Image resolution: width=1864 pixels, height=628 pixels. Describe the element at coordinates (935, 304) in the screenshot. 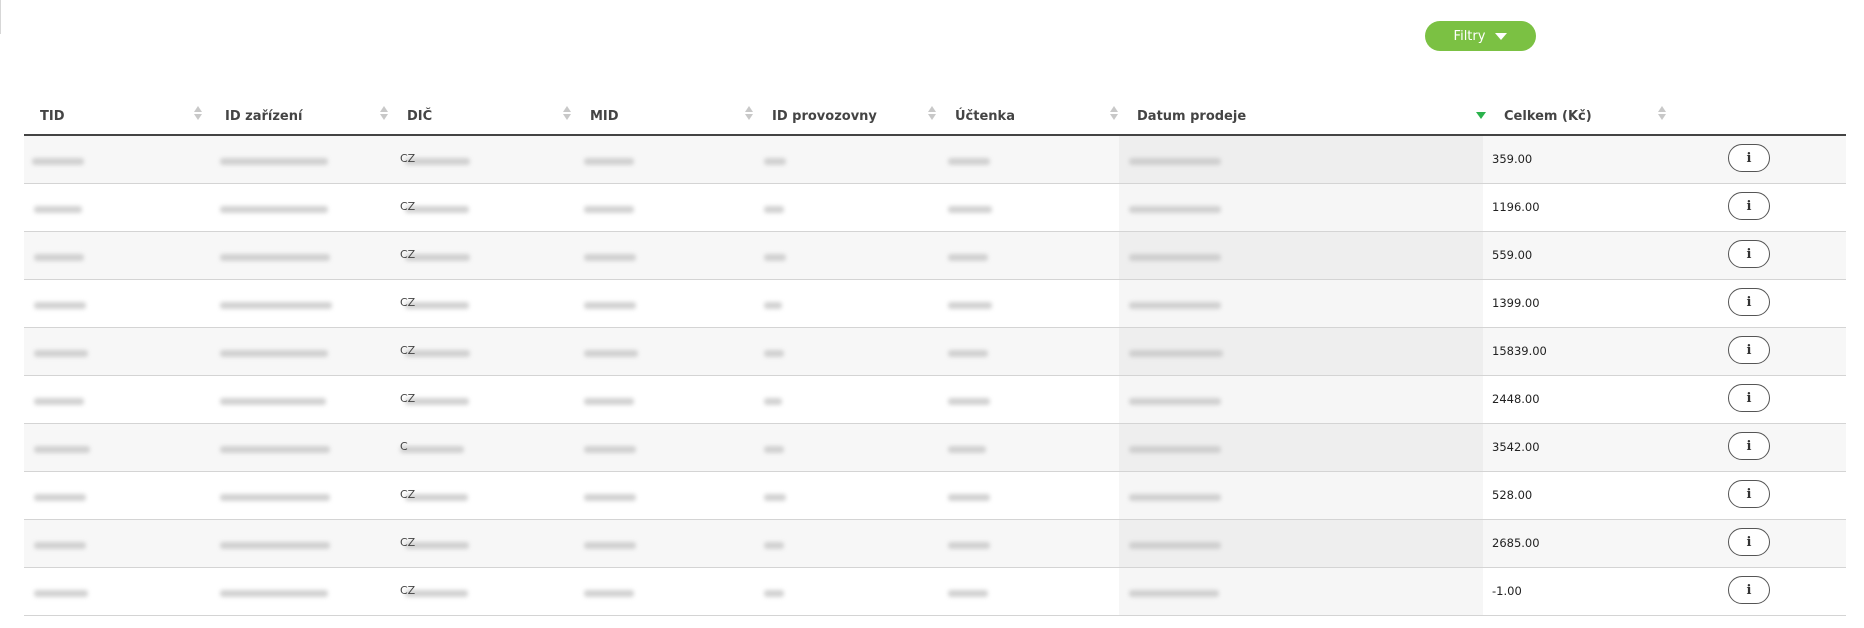

I see `table-row: CZ 1399.00 i` at that location.